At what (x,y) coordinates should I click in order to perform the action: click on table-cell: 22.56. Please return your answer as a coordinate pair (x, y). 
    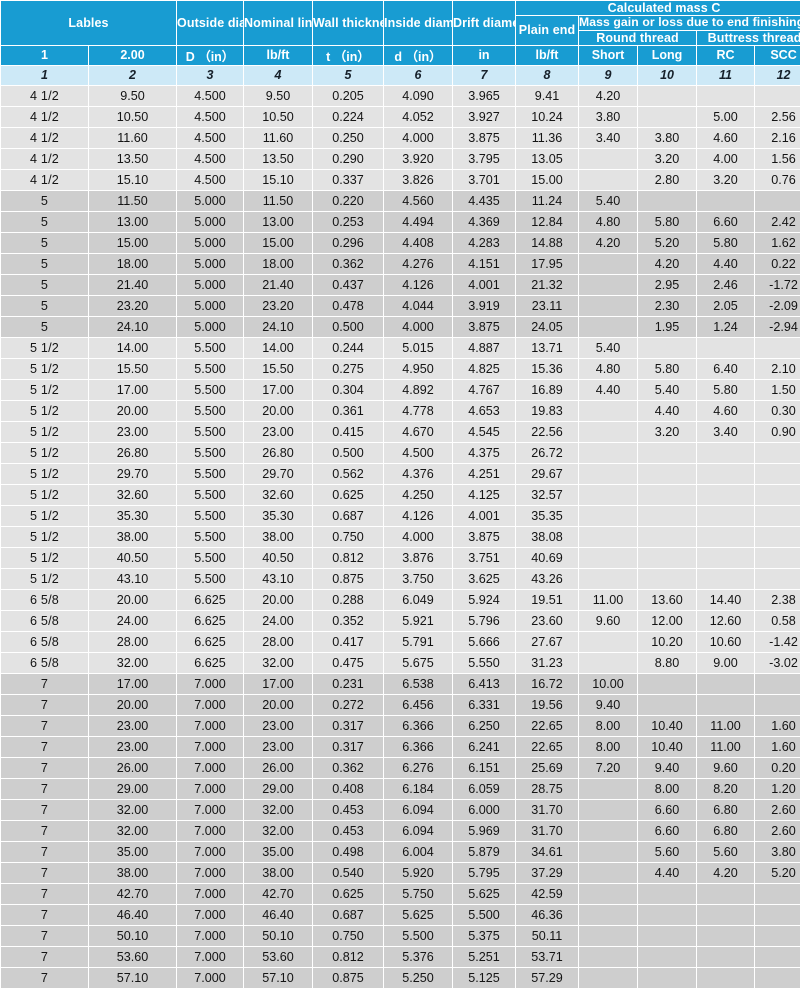
    Looking at the image, I should click on (547, 431).